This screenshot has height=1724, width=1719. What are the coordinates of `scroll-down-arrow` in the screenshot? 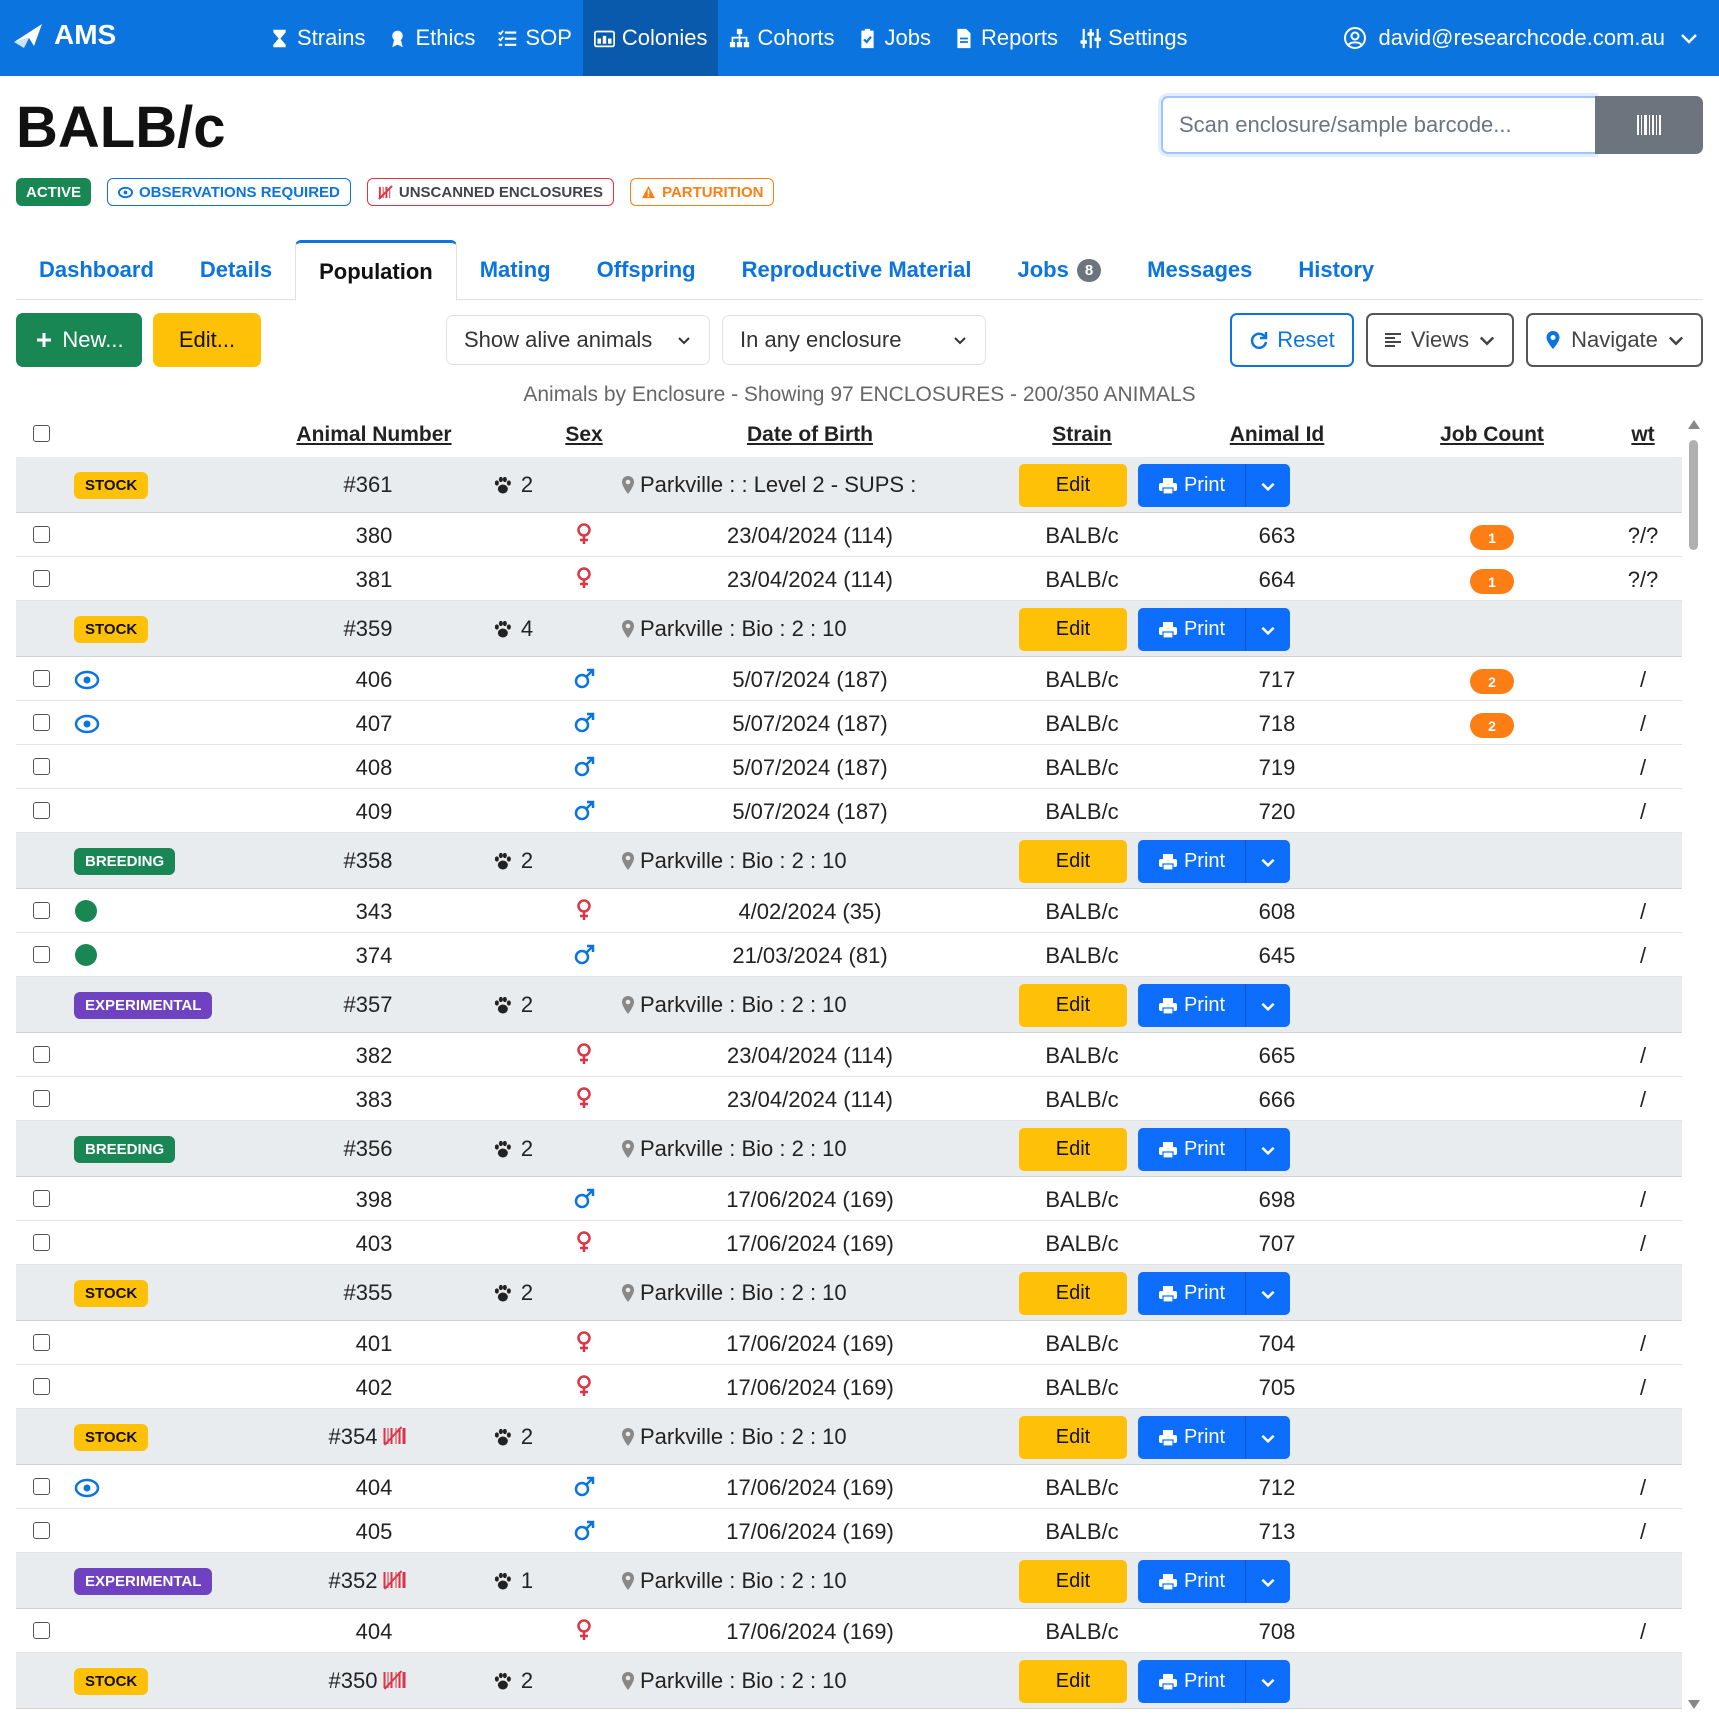 It's located at (1694, 1704).